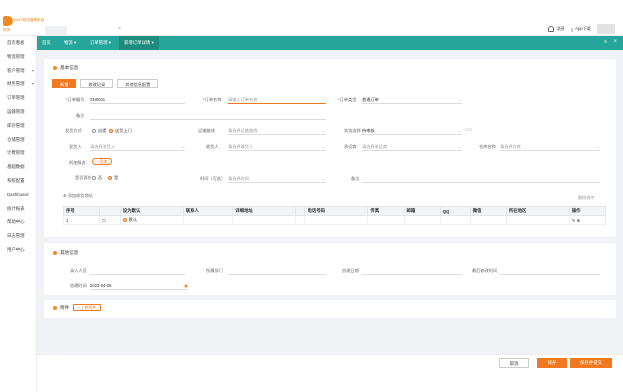 Image resolution: width=623 pixels, height=392 pixels. Describe the element at coordinates (137, 100) in the screenshot. I see `order-no-input: SN0001` at that location.